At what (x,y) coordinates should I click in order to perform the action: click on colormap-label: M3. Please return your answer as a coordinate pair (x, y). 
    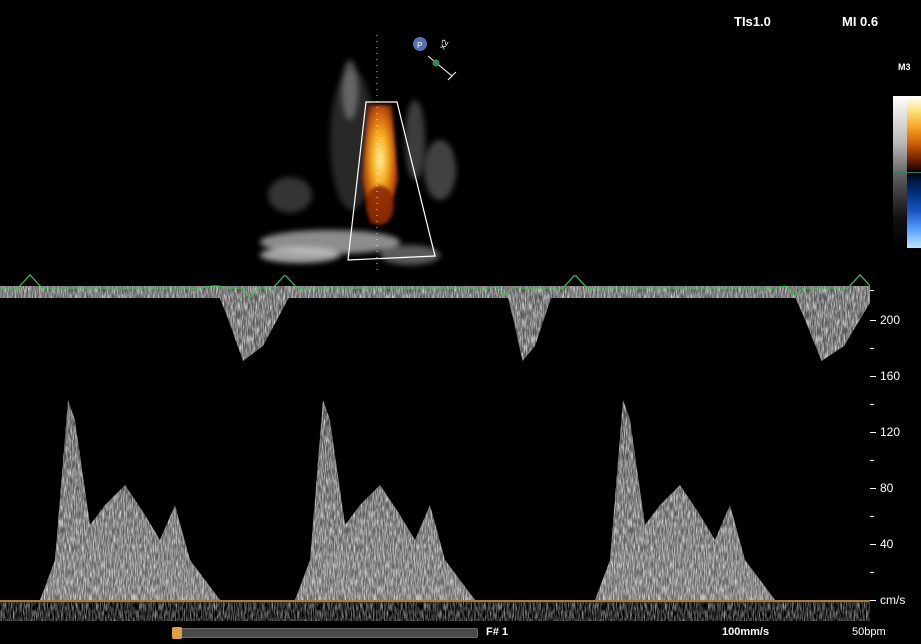
    Looking at the image, I should click on (904, 67).